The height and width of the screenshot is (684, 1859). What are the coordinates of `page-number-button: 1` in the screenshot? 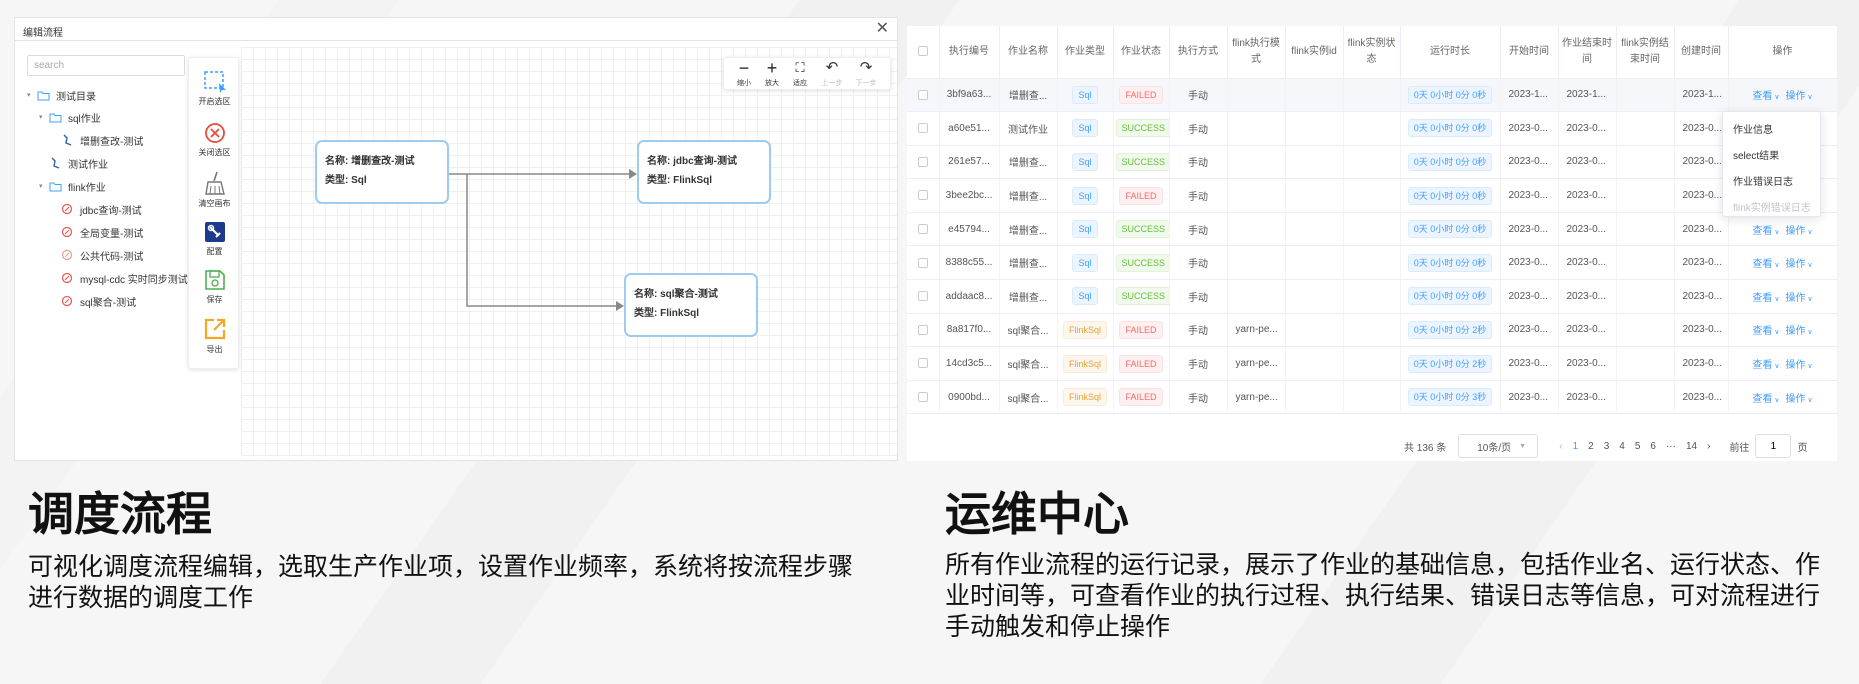 It's located at (1576, 446).